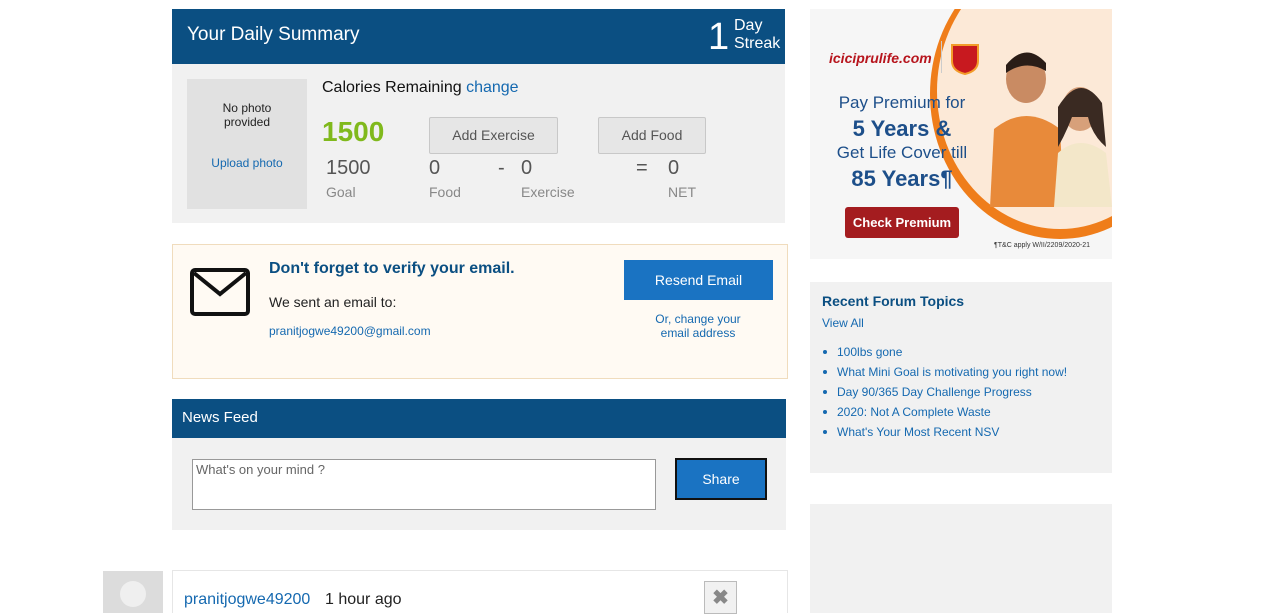  What do you see at coordinates (880, 58) in the screenshot?
I see `ad-brand: iciciprulife.com` at bounding box center [880, 58].